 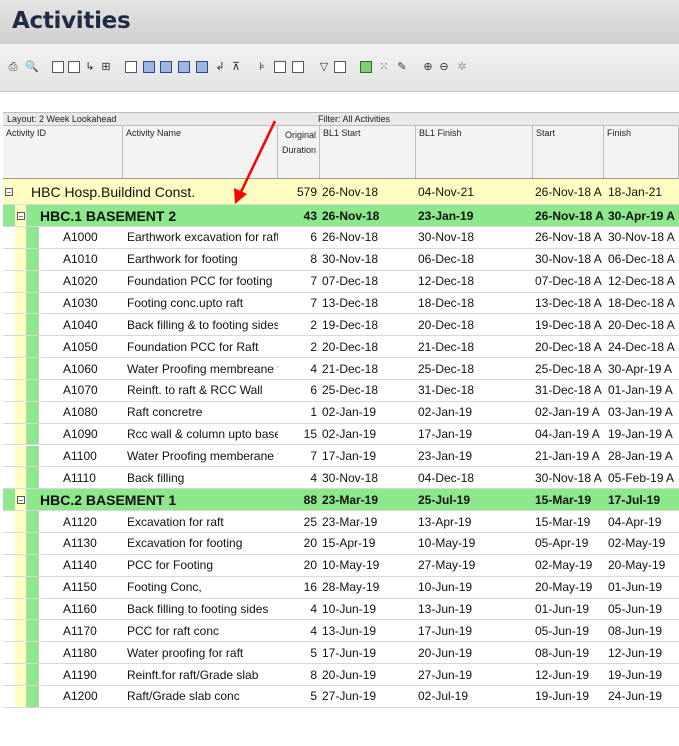 I want to click on annotation-arrow, so click(x=255, y=162).